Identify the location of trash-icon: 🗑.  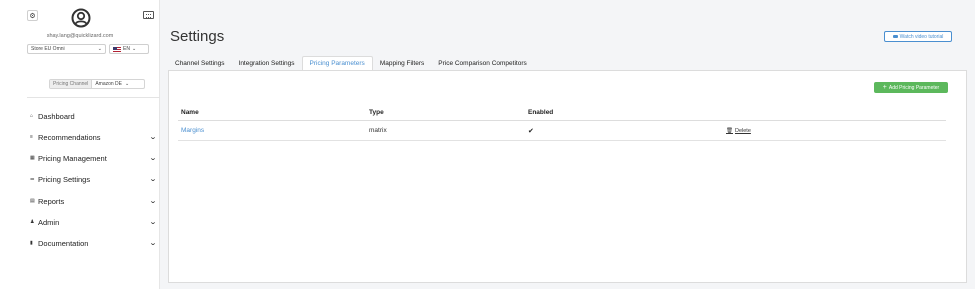
(729, 131).